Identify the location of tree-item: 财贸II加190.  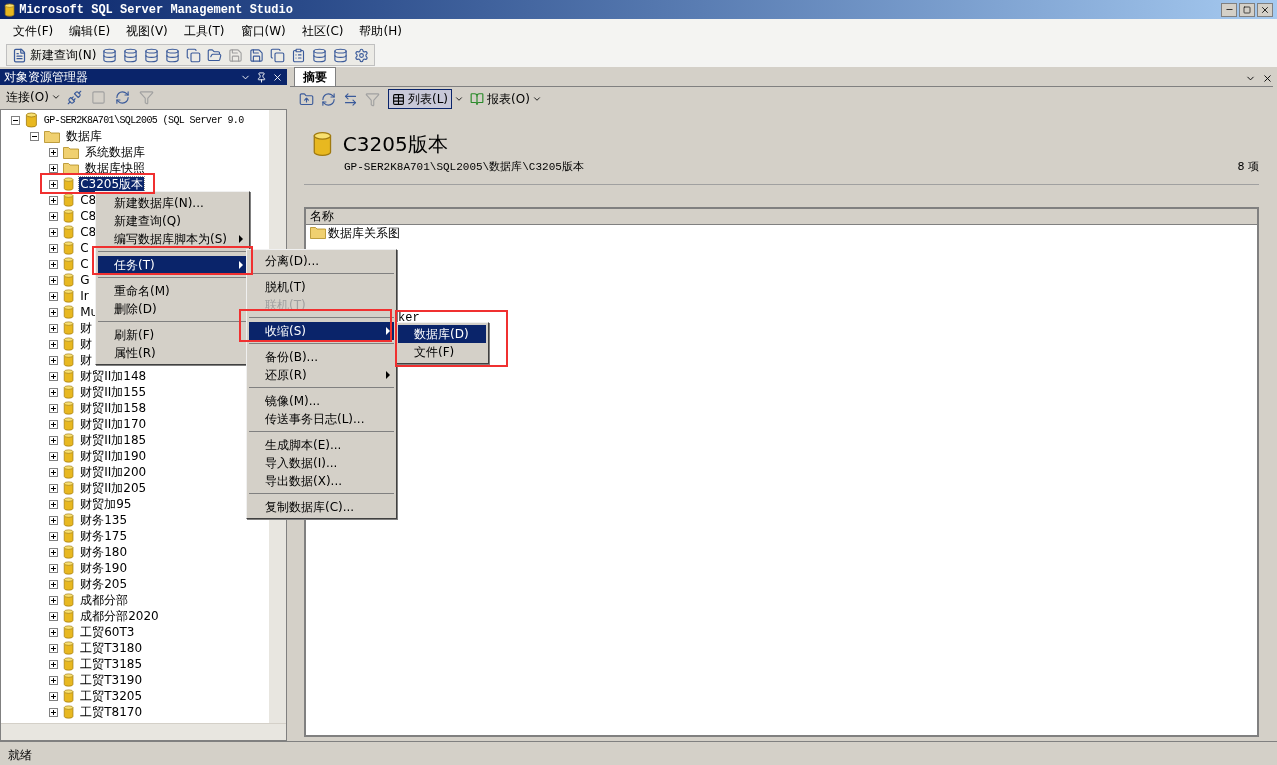
(113, 456).